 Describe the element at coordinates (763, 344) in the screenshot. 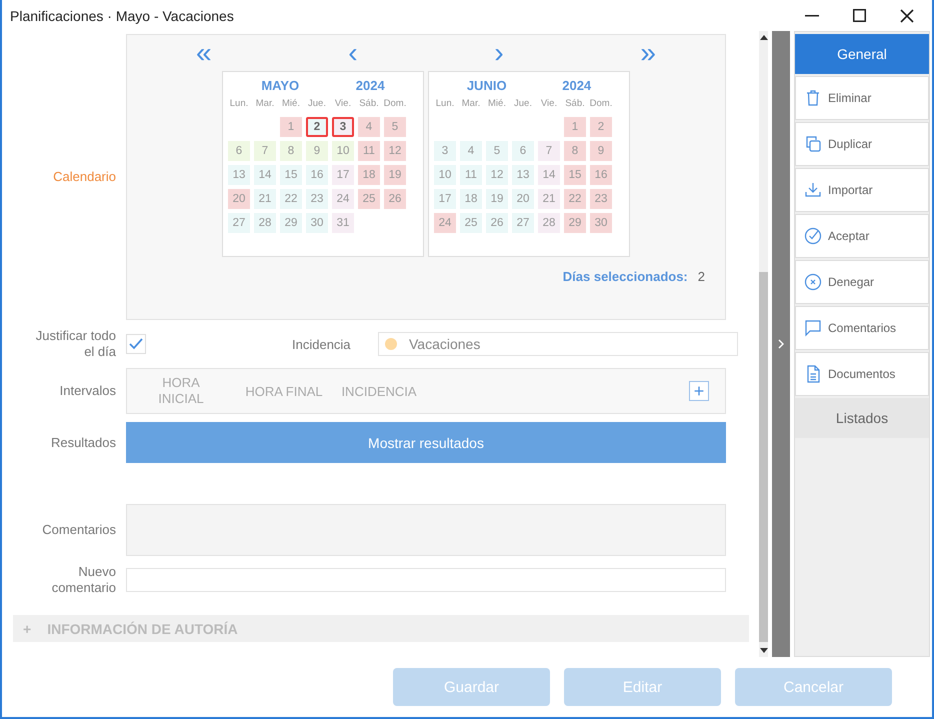

I see `scrollbar` at that location.